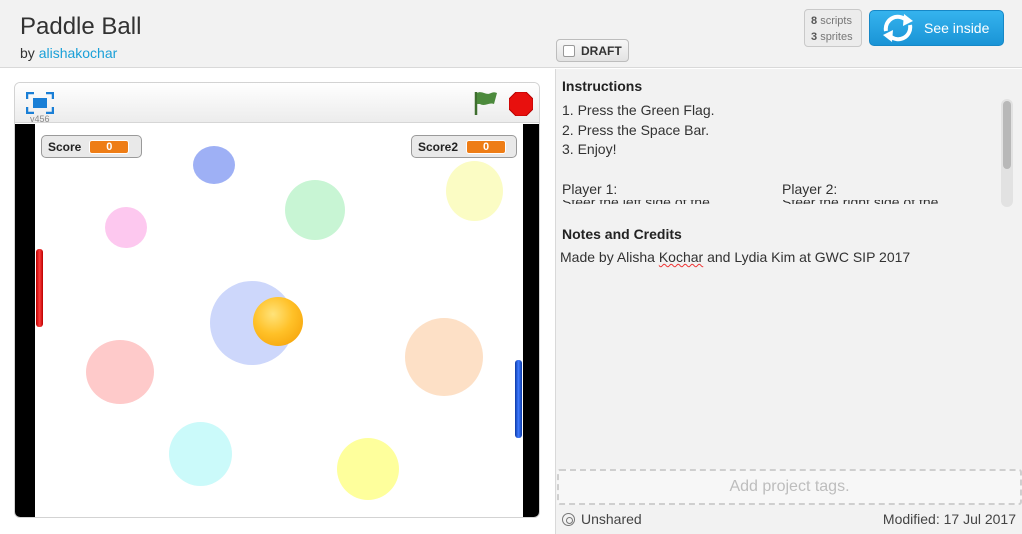  Describe the element at coordinates (80, 27) in the screenshot. I see `project-title: Paddle Ball` at that location.